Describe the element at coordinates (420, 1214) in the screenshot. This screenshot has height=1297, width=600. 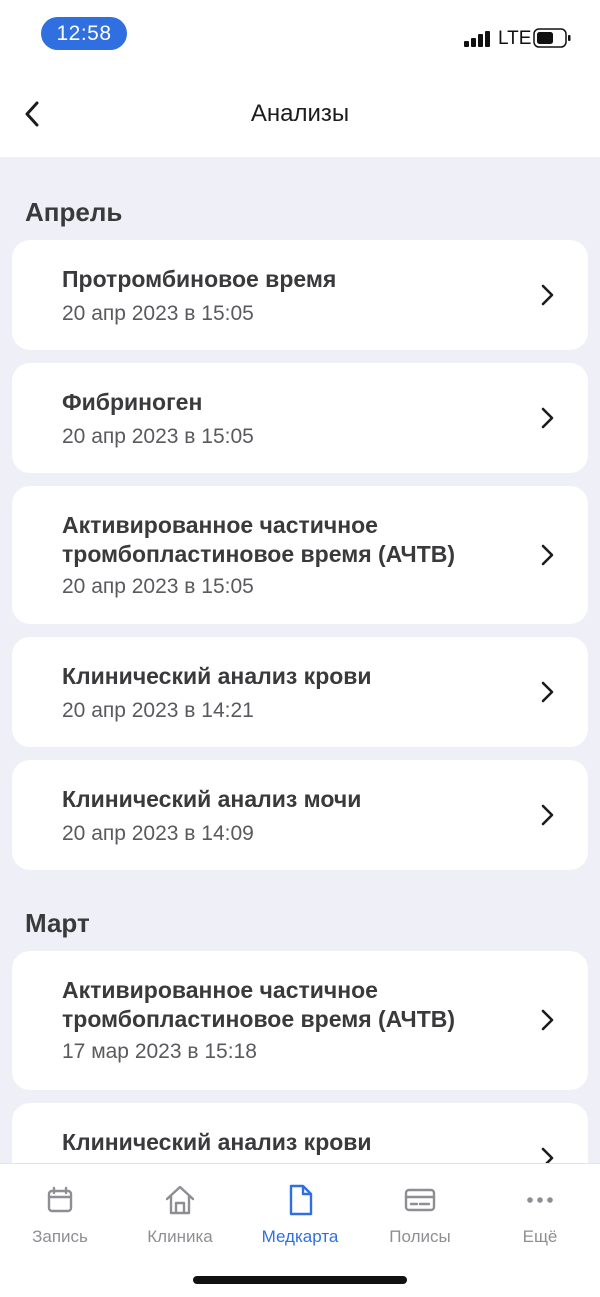
I see `tab-policies: Полисы` at that location.